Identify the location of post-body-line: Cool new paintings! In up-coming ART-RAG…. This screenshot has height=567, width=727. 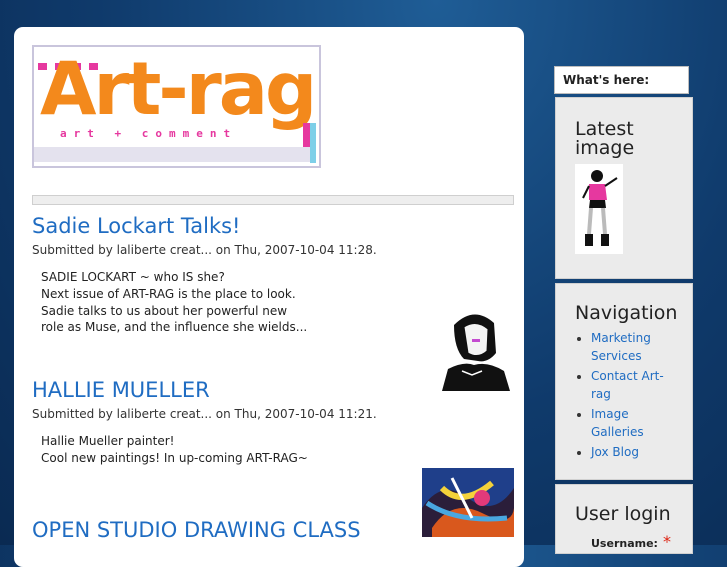
(174, 457).